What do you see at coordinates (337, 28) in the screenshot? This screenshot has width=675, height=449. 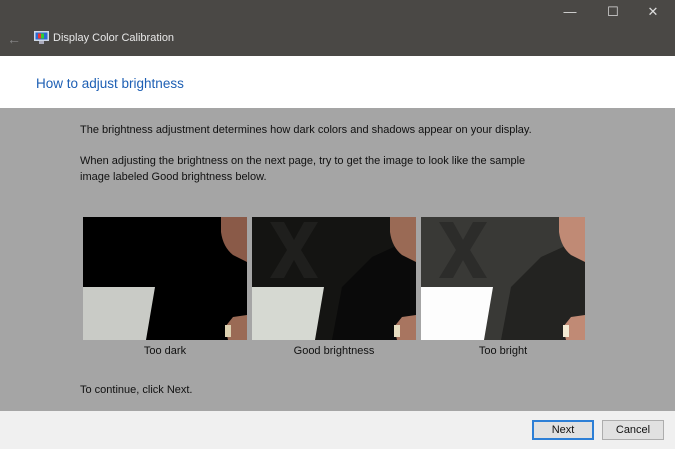 I see `title-bar: — ☐ ✕ ← Display Color Calibration` at bounding box center [337, 28].